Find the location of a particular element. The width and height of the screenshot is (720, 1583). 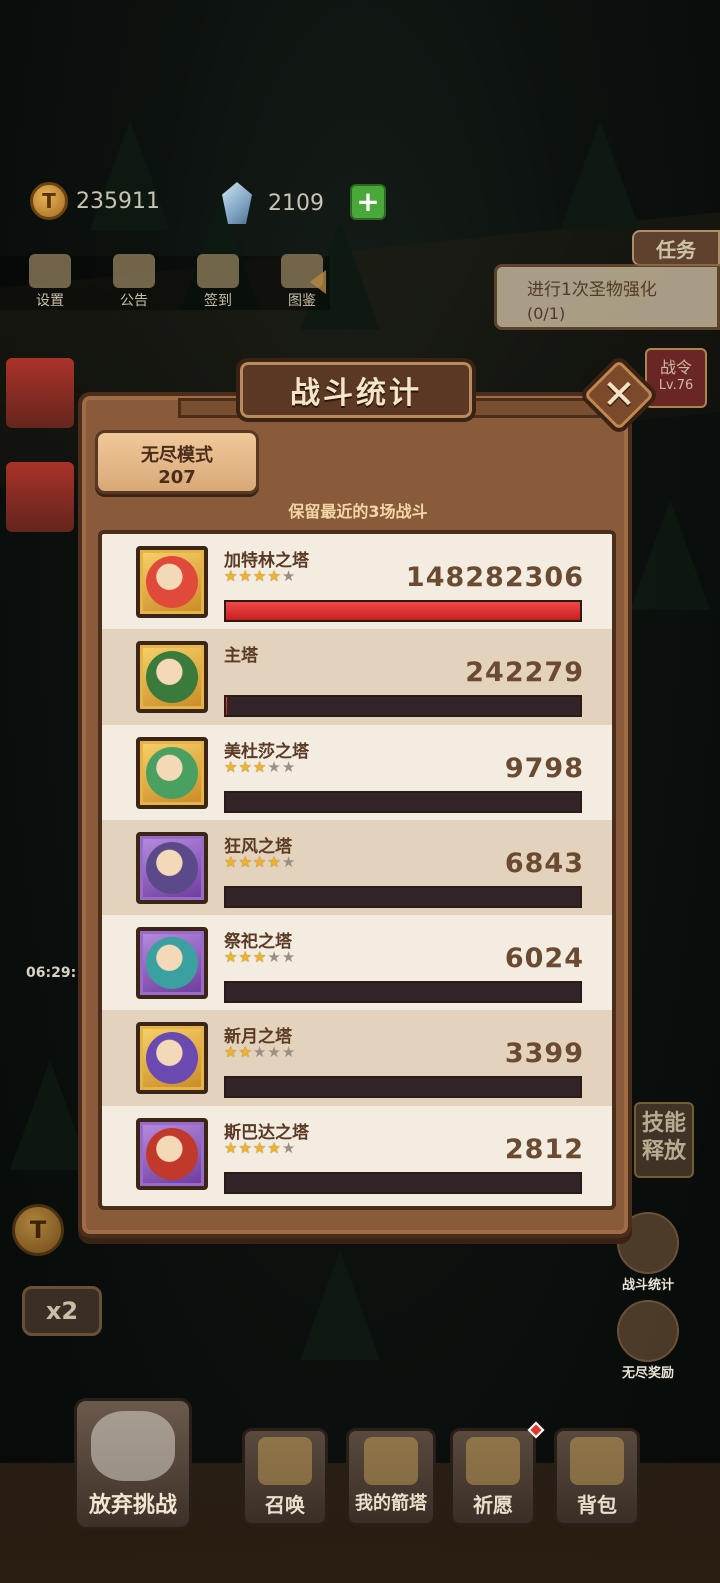

chest-icon is located at coordinates (648, 1331).